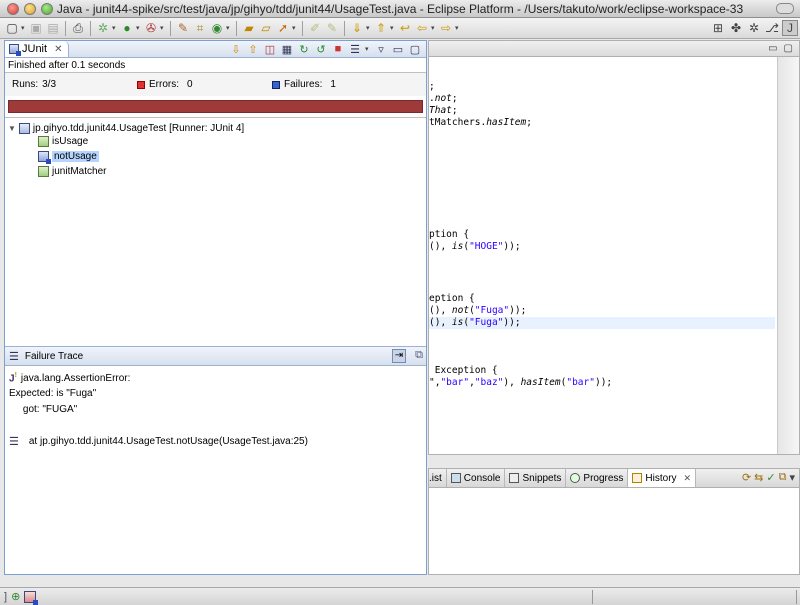 The height and width of the screenshot is (605, 800). I want to click on code-line: ption {, so click(449, 235).